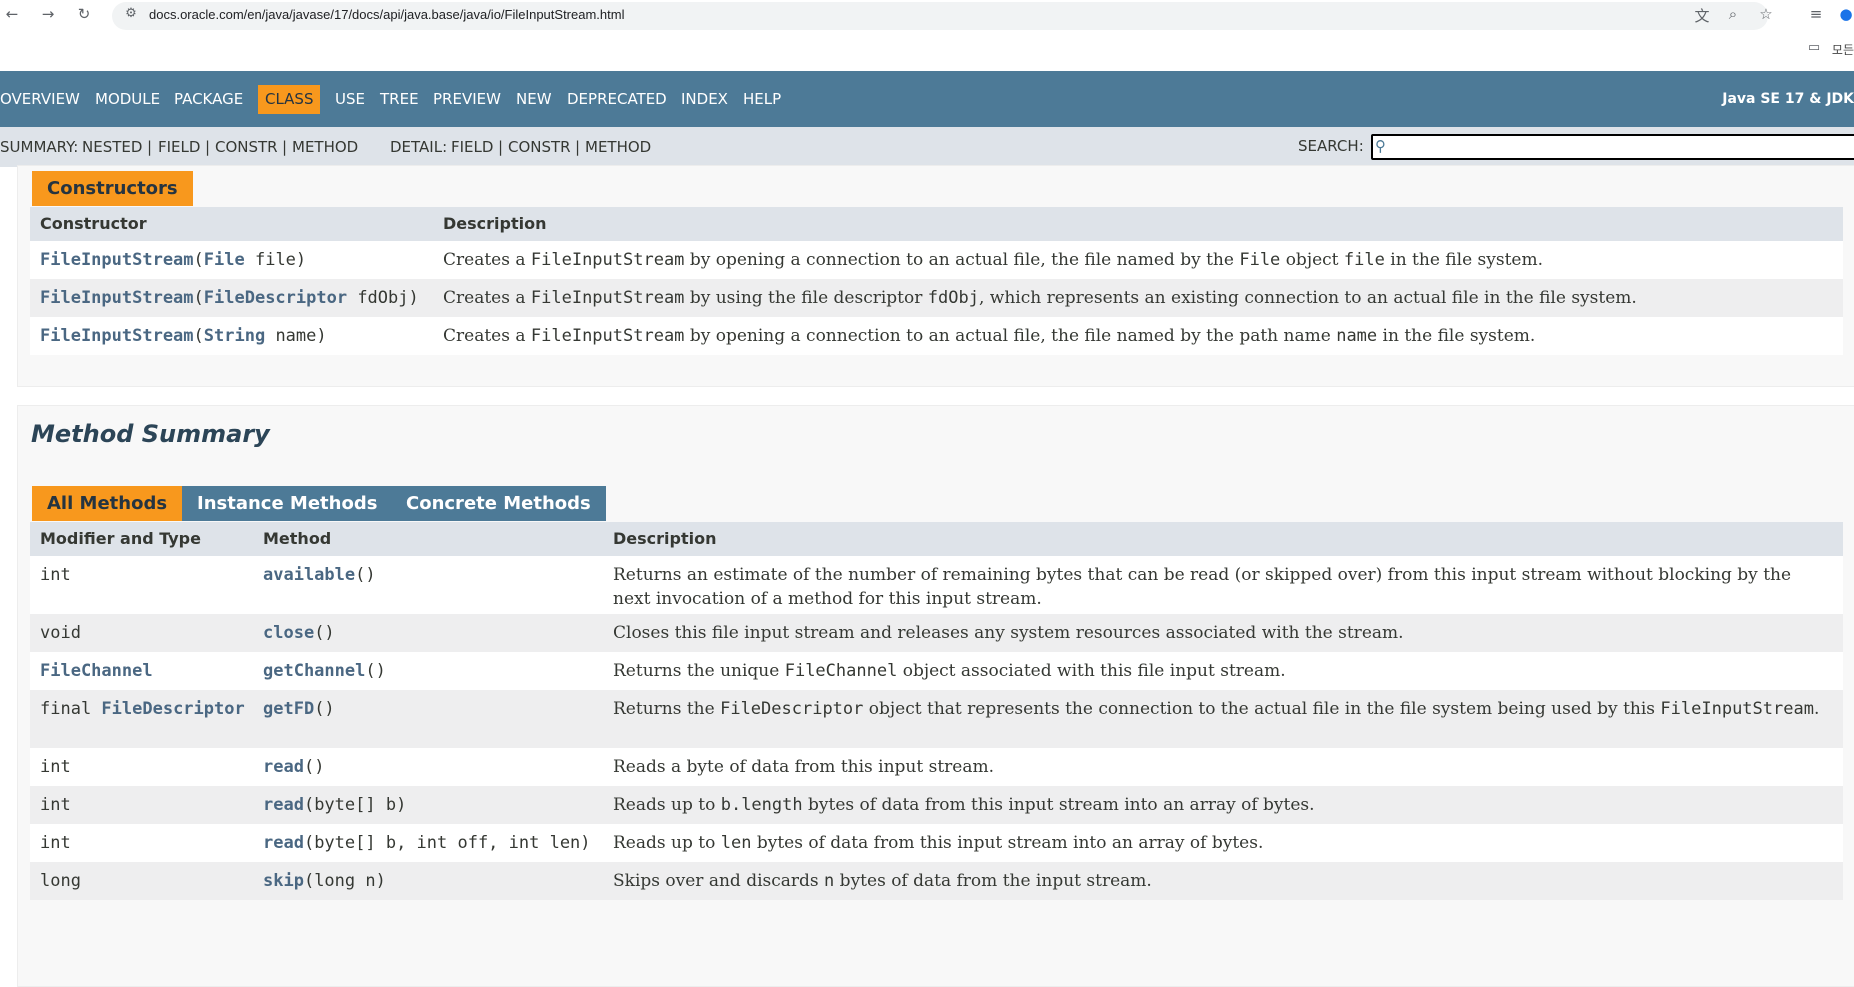 This screenshot has height=987, width=1854. Describe the element at coordinates (344, 881) in the screenshot. I see `method-params: (long n)` at that location.